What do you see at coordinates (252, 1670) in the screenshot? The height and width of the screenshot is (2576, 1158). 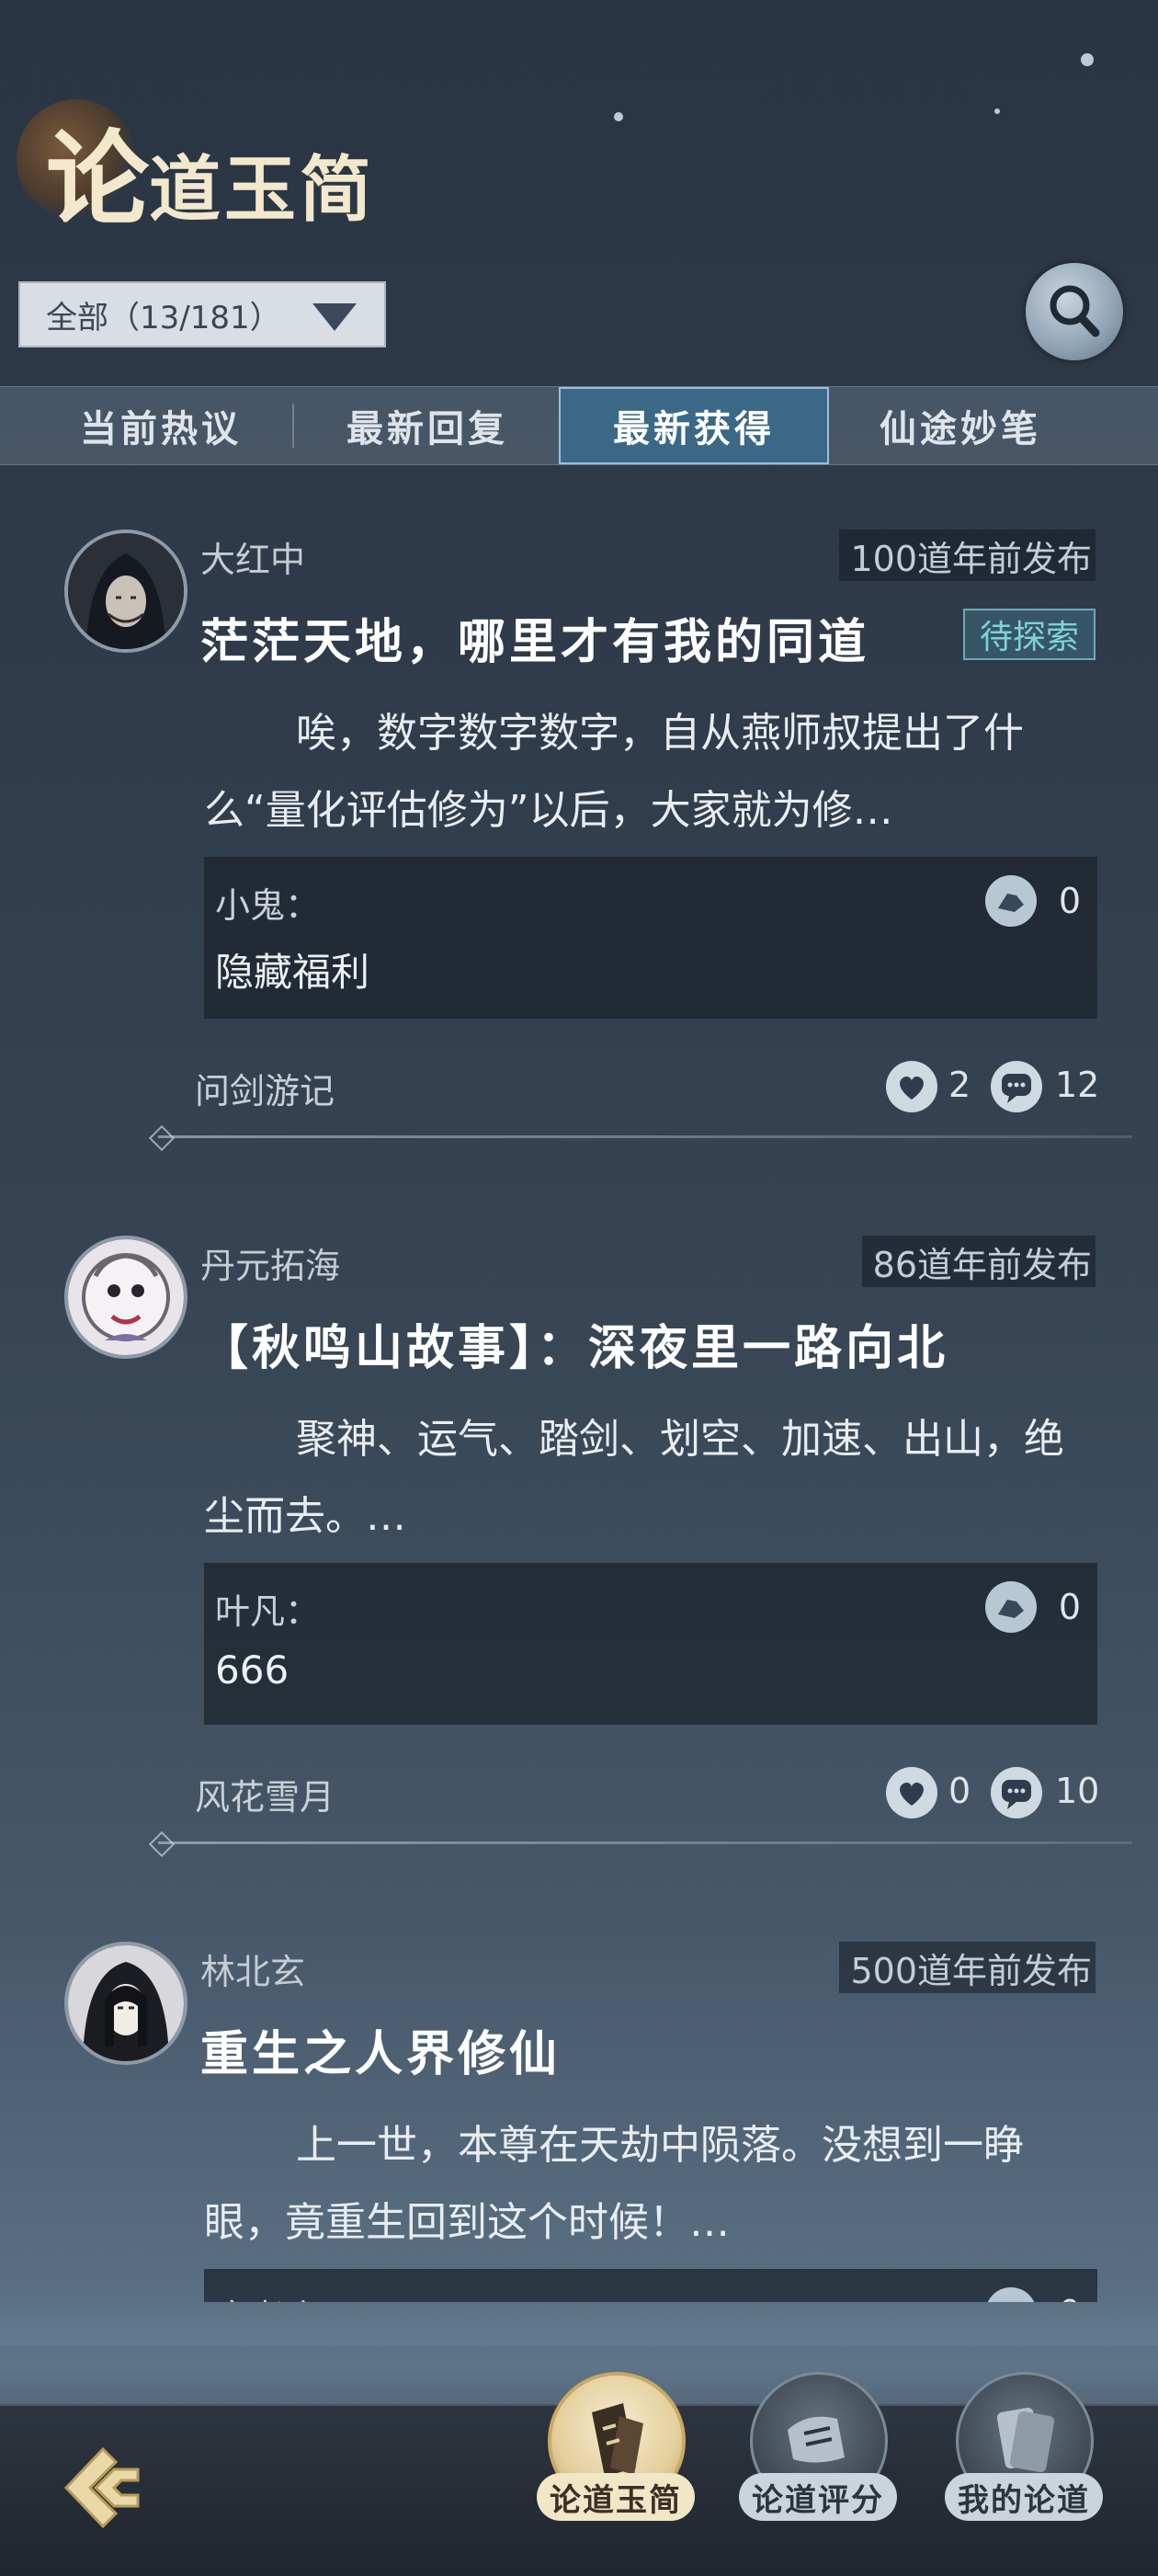 I see `comment-text: 666` at bounding box center [252, 1670].